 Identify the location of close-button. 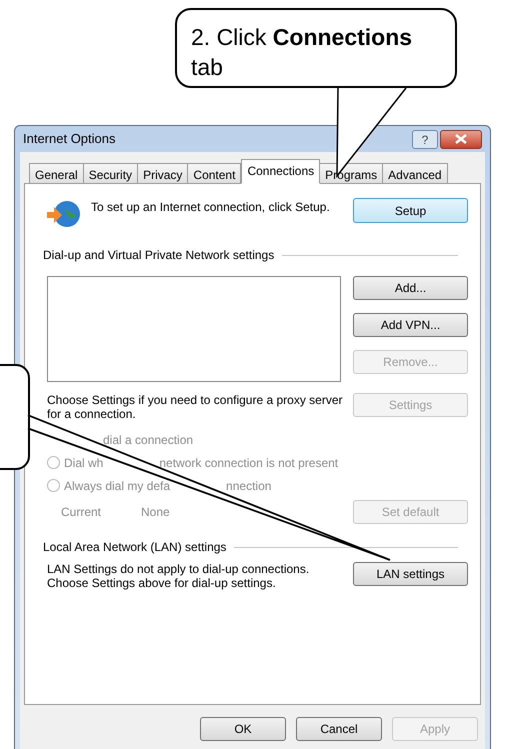
(461, 139).